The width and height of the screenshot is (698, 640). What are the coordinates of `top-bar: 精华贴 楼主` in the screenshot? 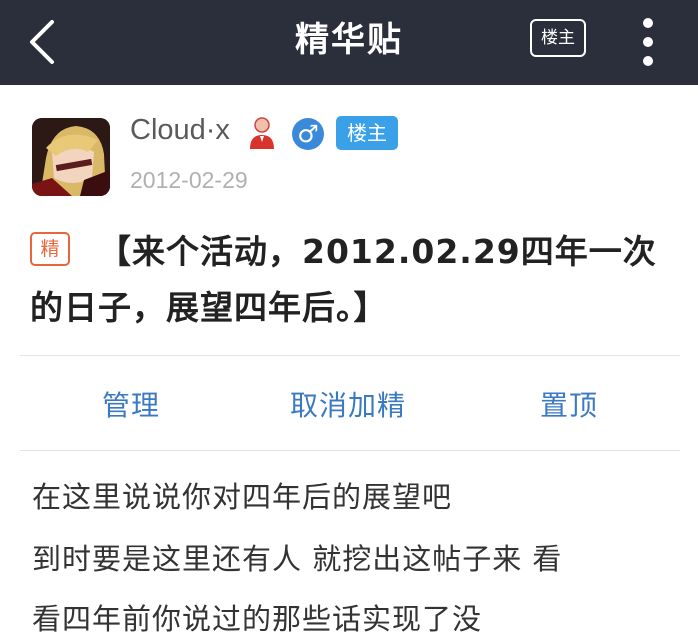 It's located at (349, 42).